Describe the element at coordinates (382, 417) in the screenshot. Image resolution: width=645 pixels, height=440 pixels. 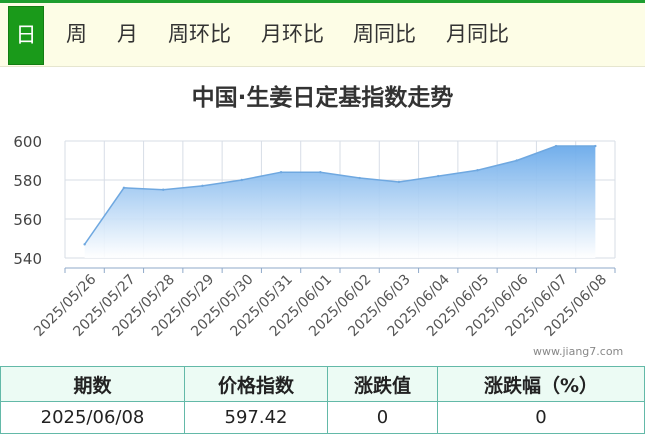
I see `cell-change-value: 0` at that location.